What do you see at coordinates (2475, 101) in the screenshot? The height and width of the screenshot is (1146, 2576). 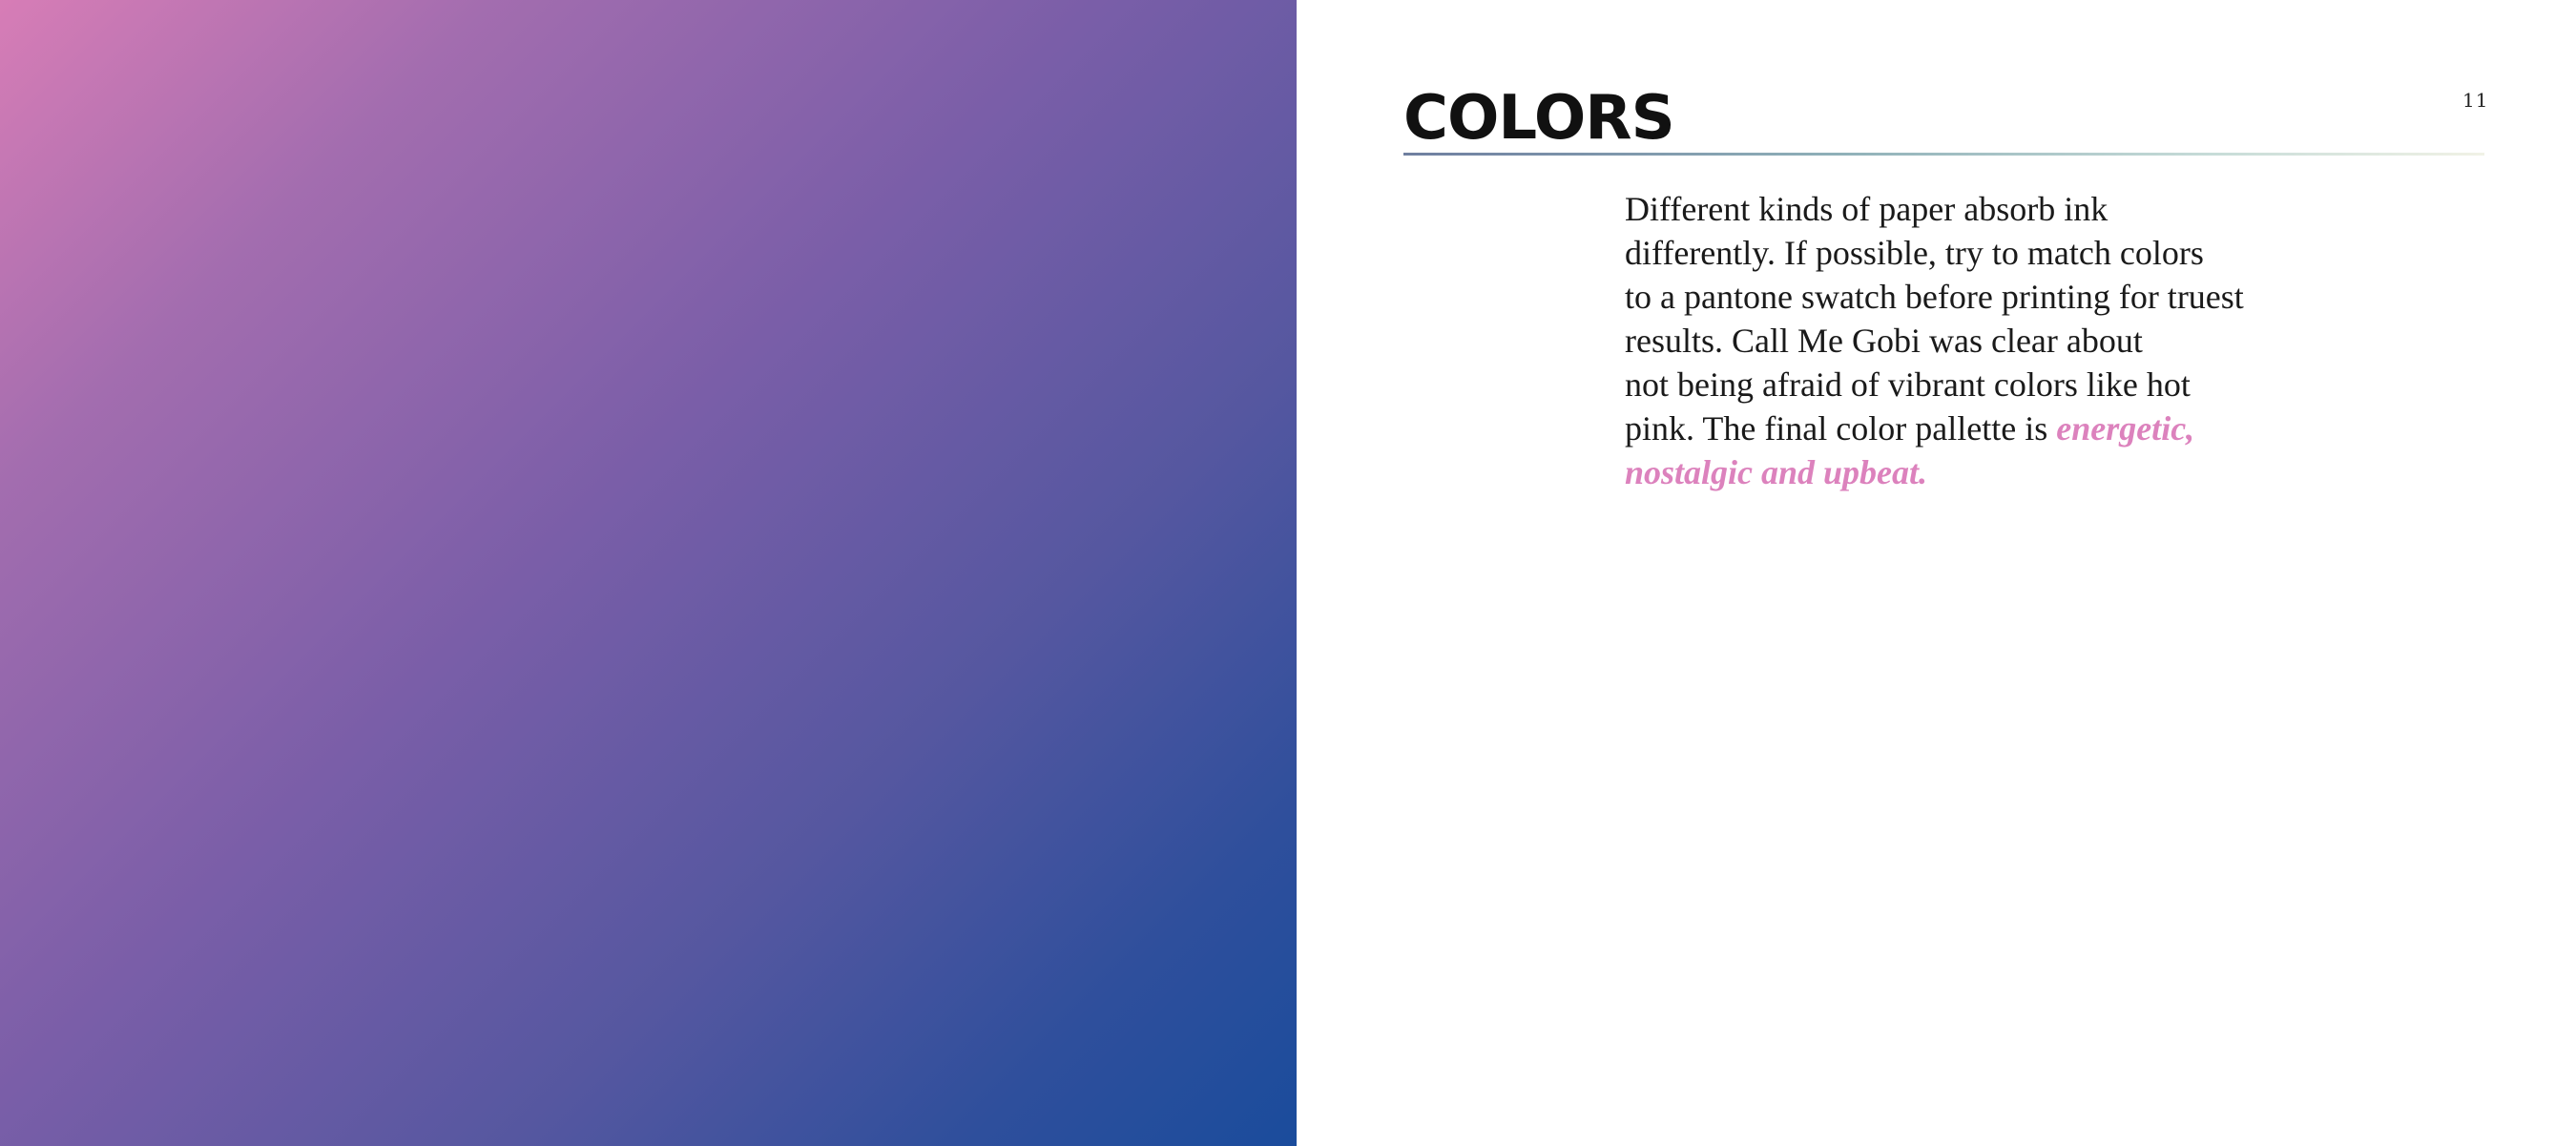 I see `page-number: 11` at bounding box center [2475, 101].